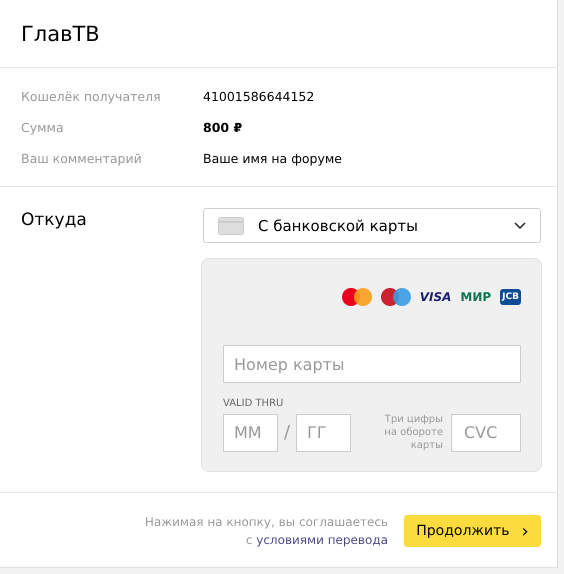  Describe the element at coordinates (231, 225) in the screenshot. I see `card-icon` at that location.